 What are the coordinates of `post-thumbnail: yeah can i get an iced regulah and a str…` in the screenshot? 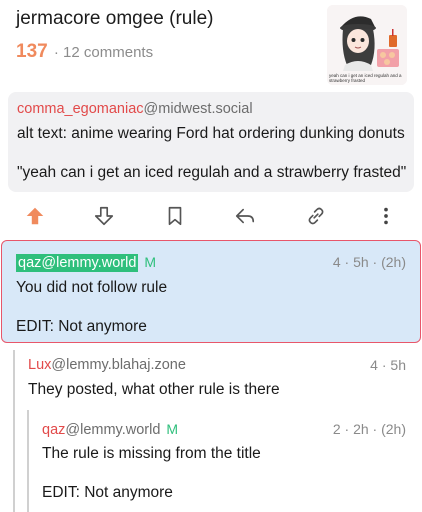 It's located at (367, 45).